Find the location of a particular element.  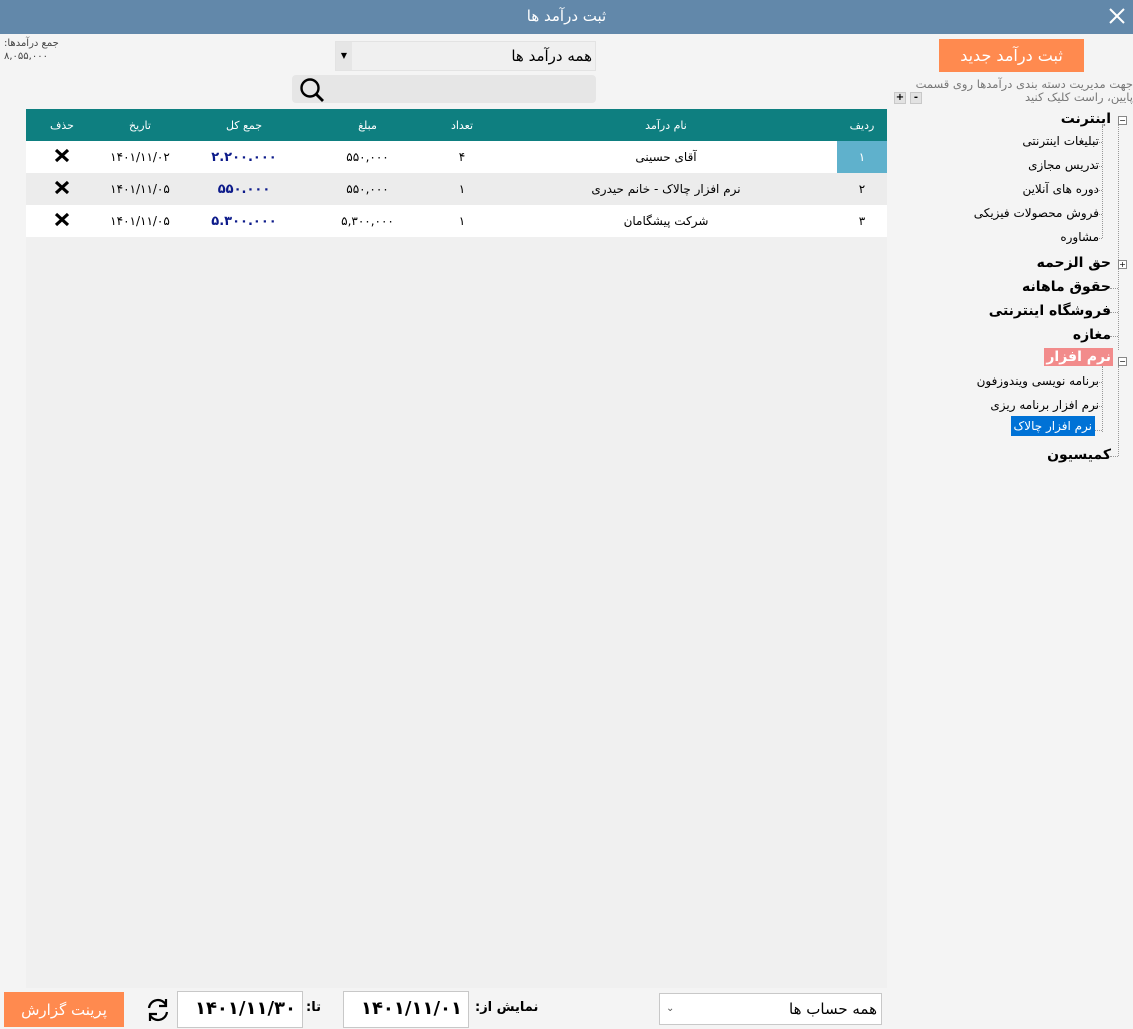

cell-total: ۲.۲۰۰.۰۰۰ is located at coordinates (244, 157).